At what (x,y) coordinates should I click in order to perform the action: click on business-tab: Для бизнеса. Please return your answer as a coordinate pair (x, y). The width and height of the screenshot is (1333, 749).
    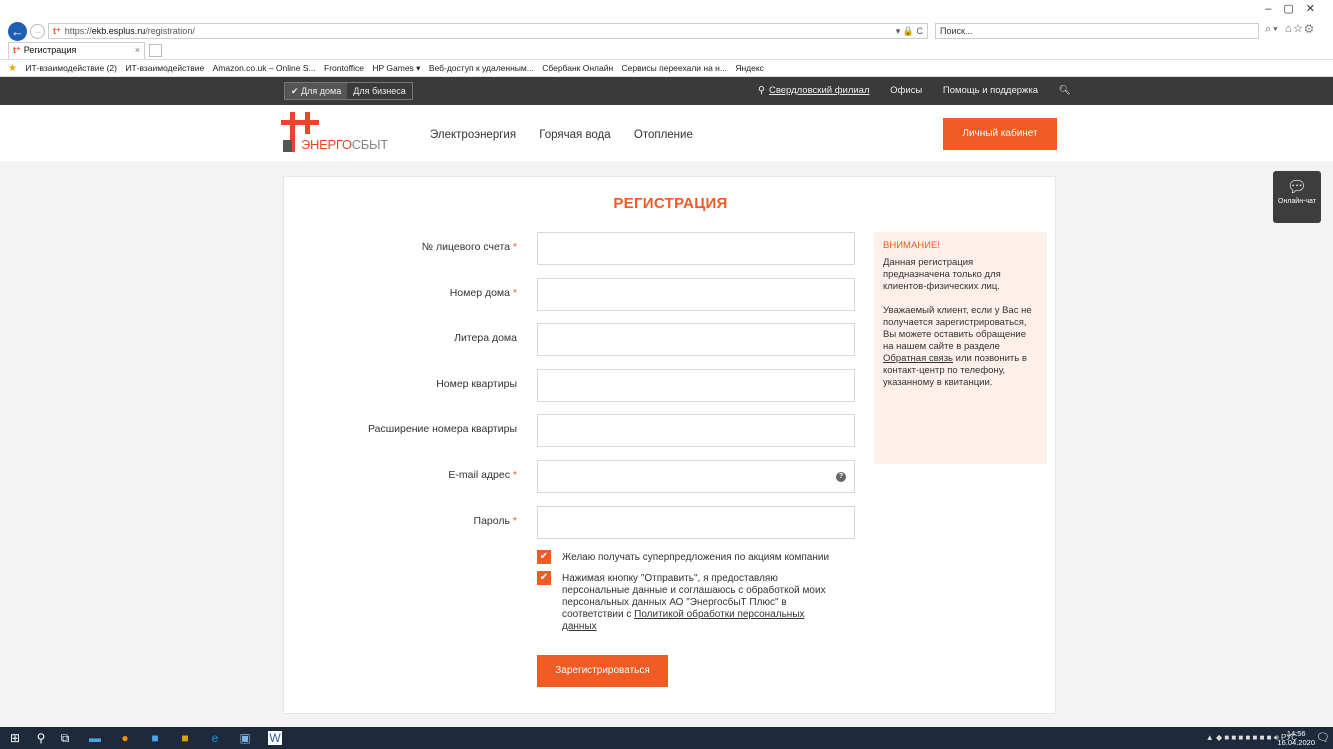
    Looking at the image, I should click on (379, 91).